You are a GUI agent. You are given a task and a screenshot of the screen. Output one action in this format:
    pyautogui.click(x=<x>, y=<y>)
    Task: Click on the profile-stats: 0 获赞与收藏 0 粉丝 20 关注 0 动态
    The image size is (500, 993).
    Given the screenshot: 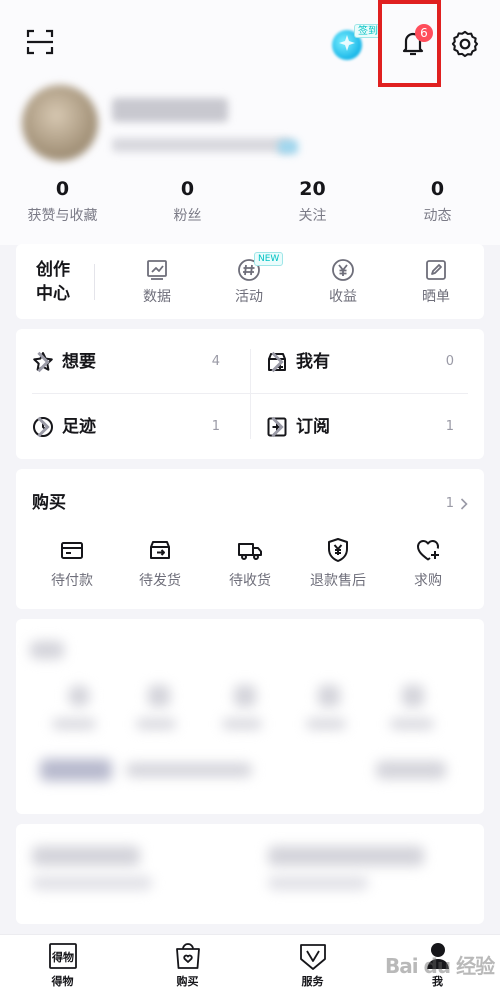 What is the action you would take?
    pyautogui.click(x=250, y=206)
    